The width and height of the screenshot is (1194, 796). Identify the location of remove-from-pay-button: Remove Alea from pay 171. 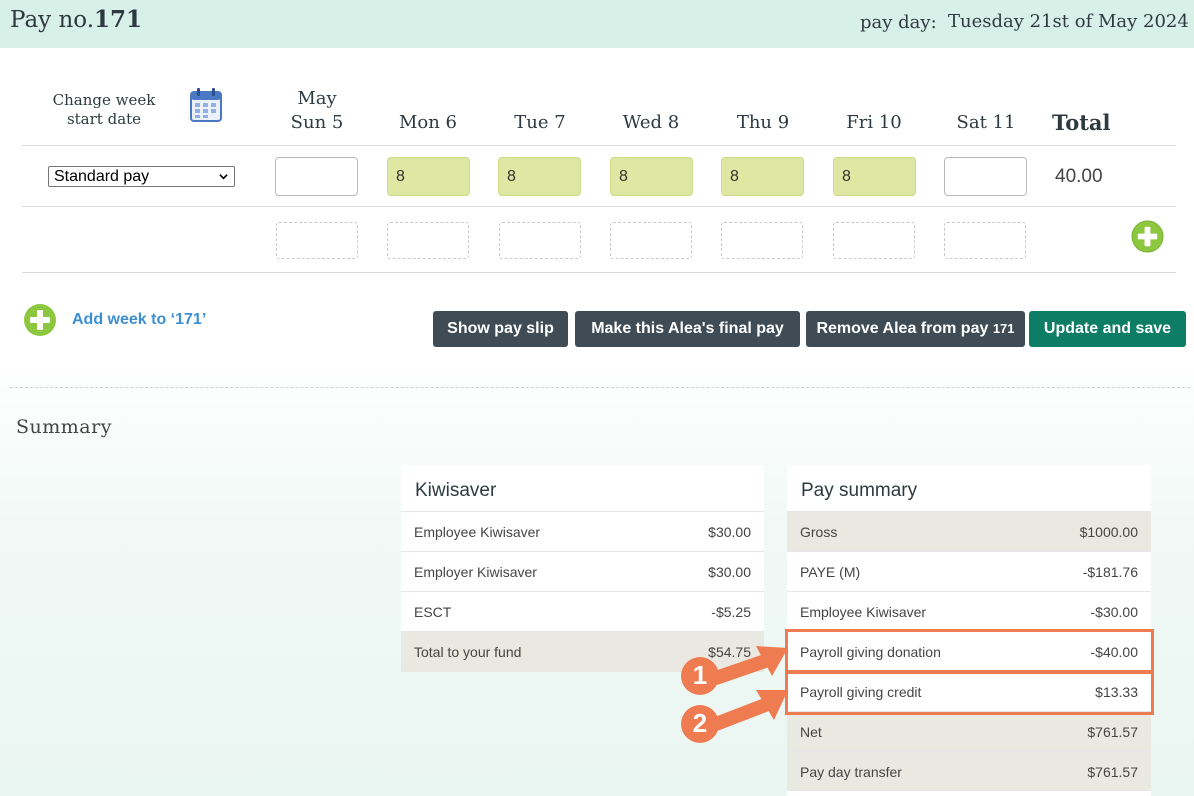
(915, 329).